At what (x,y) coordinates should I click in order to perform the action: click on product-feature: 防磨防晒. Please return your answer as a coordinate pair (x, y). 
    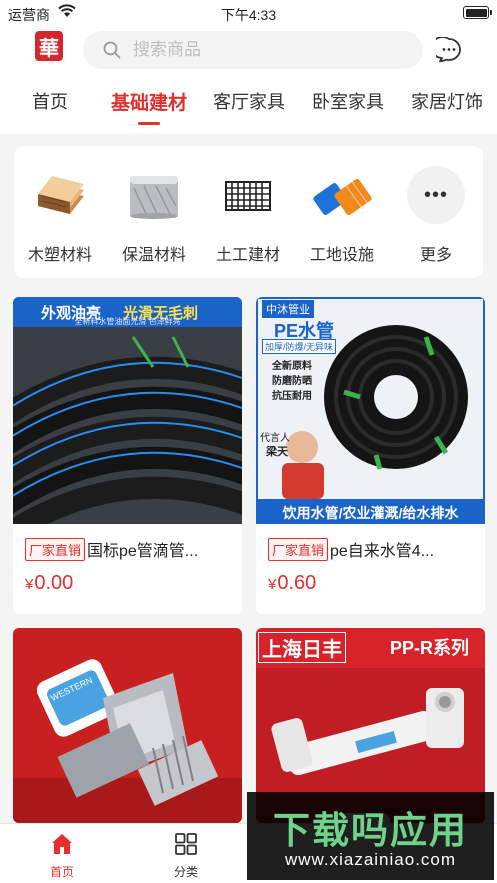
    Looking at the image, I should click on (292, 381).